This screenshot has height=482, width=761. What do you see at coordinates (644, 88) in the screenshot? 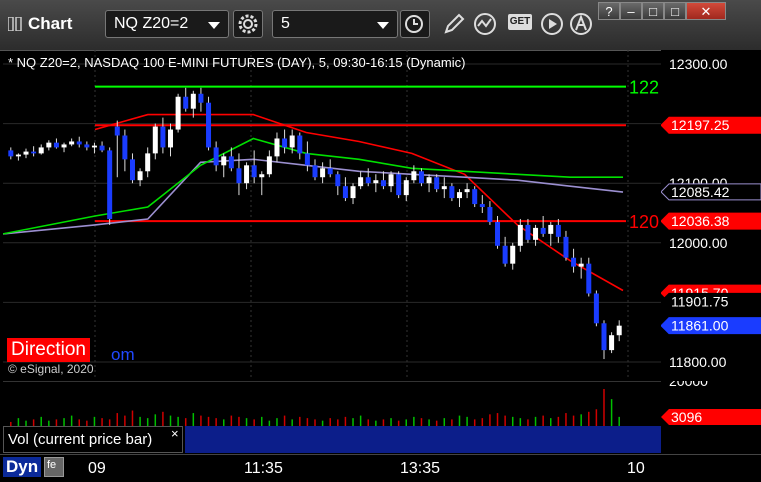
I see `level-label: 122` at bounding box center [644, 88].